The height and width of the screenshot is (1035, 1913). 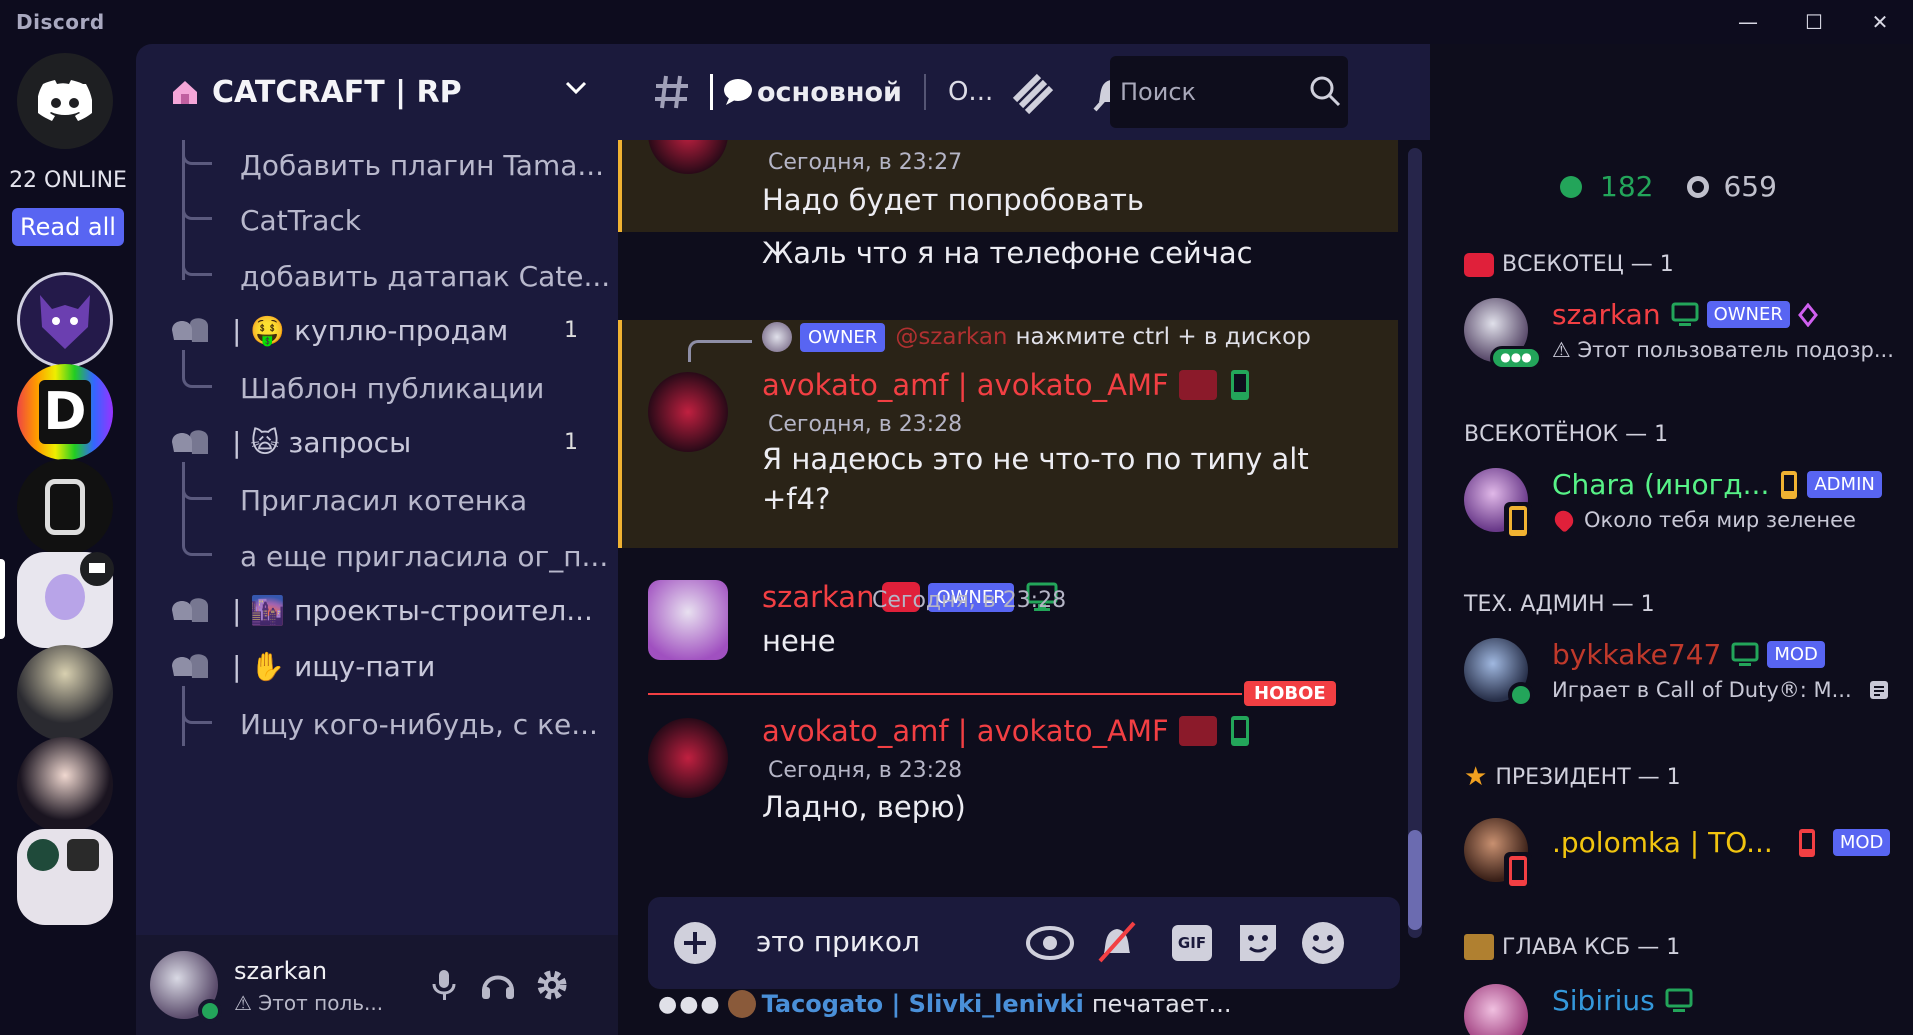 What do you see at coordinates (1050, 943) in the screenshot?
I see `eye-icon` at bounding box center [1050, 943].